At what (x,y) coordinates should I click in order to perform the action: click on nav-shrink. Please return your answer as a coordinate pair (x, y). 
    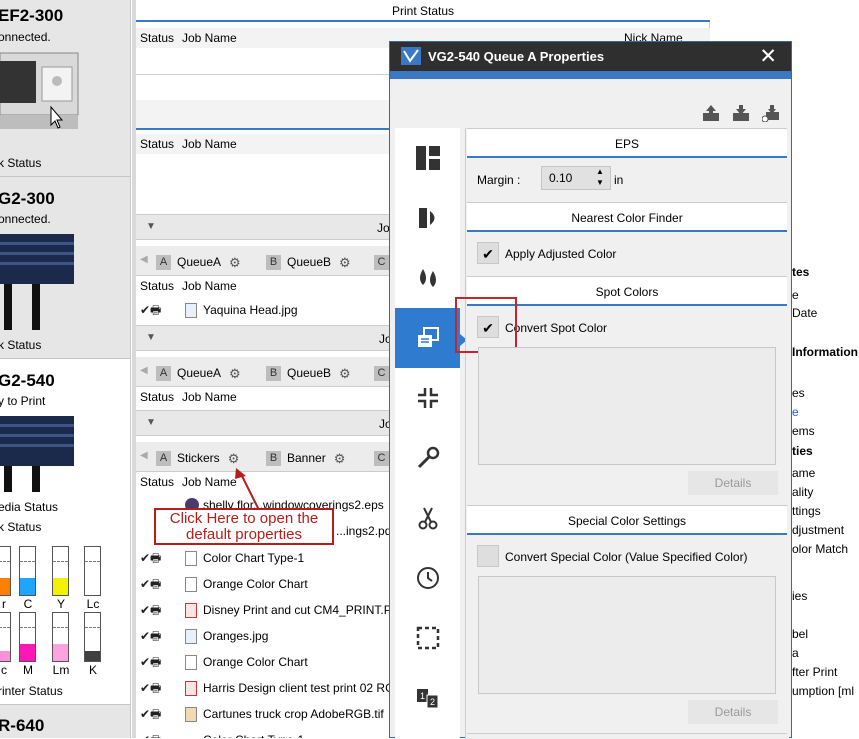
    Looking at the image, I should click on (427, 398).